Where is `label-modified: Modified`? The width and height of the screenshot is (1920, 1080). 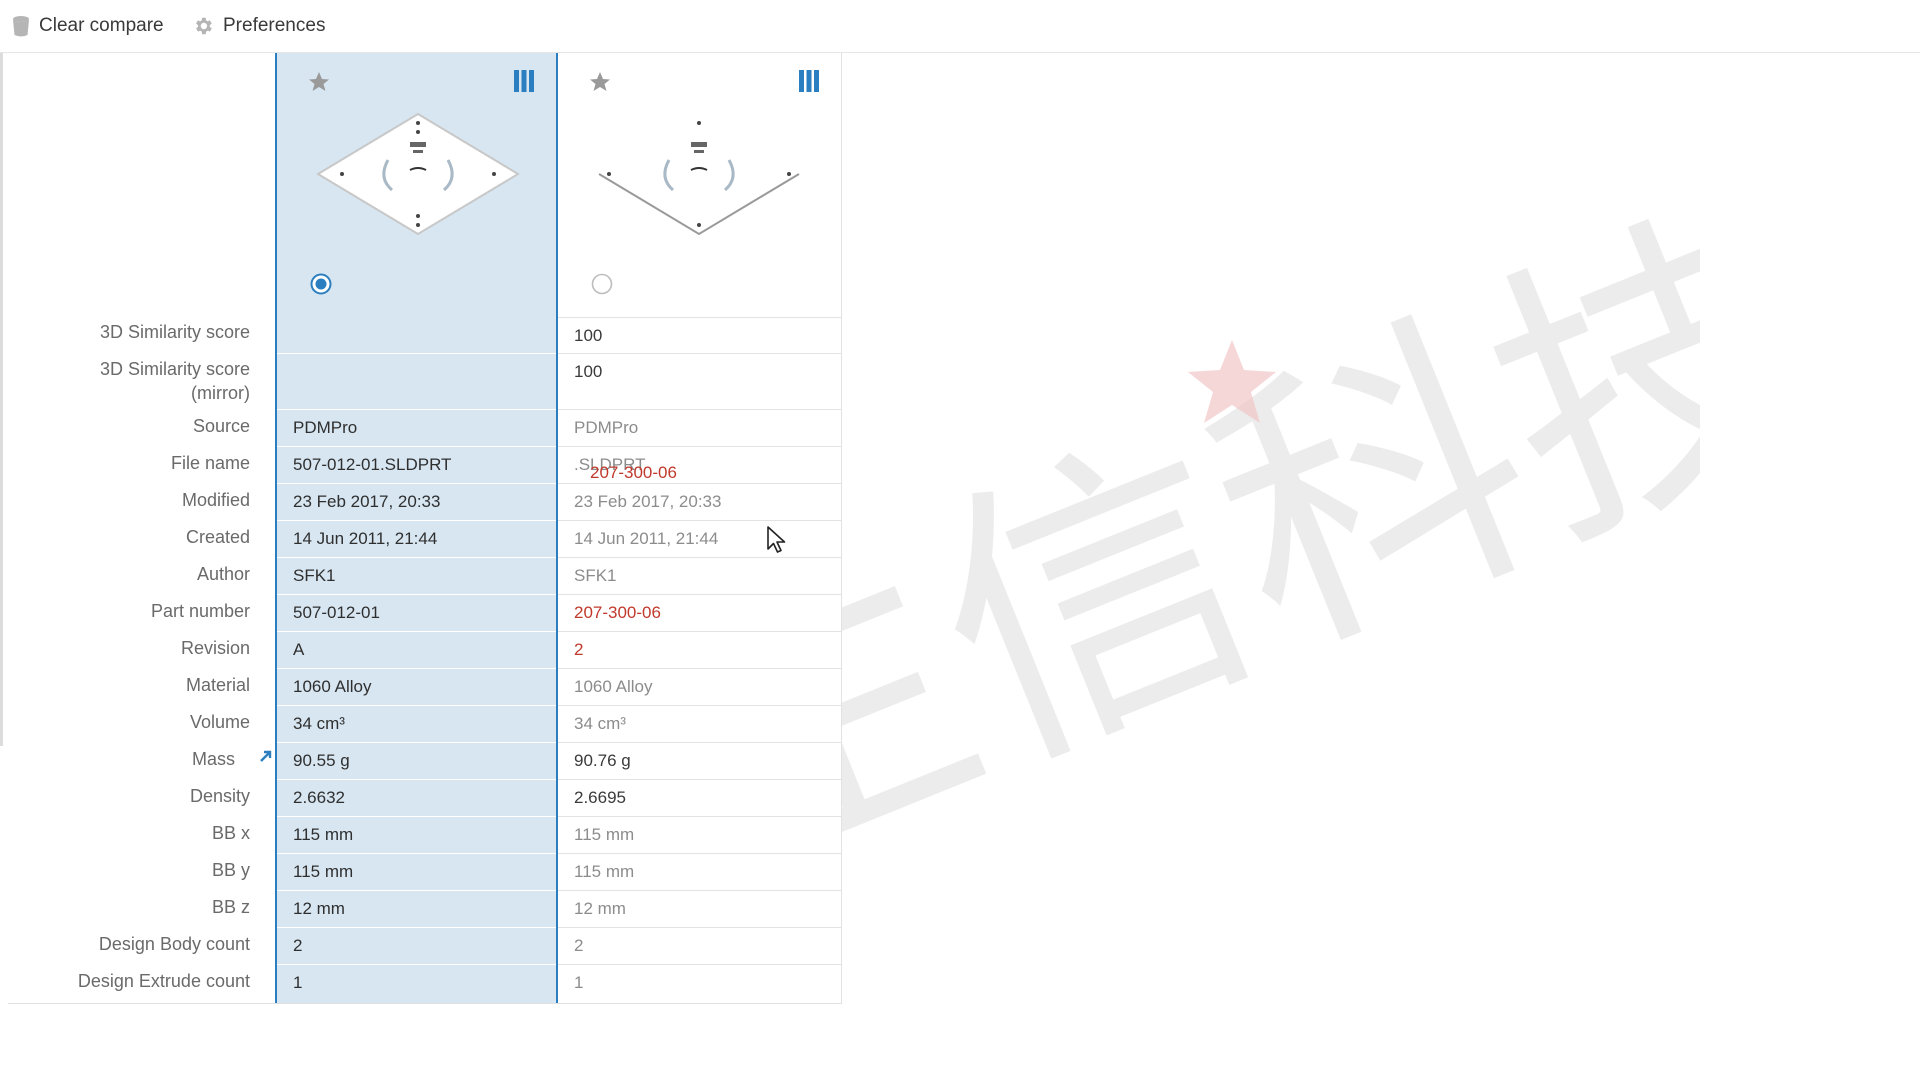
label-modified: Modified is located at coordinates (215, 500).